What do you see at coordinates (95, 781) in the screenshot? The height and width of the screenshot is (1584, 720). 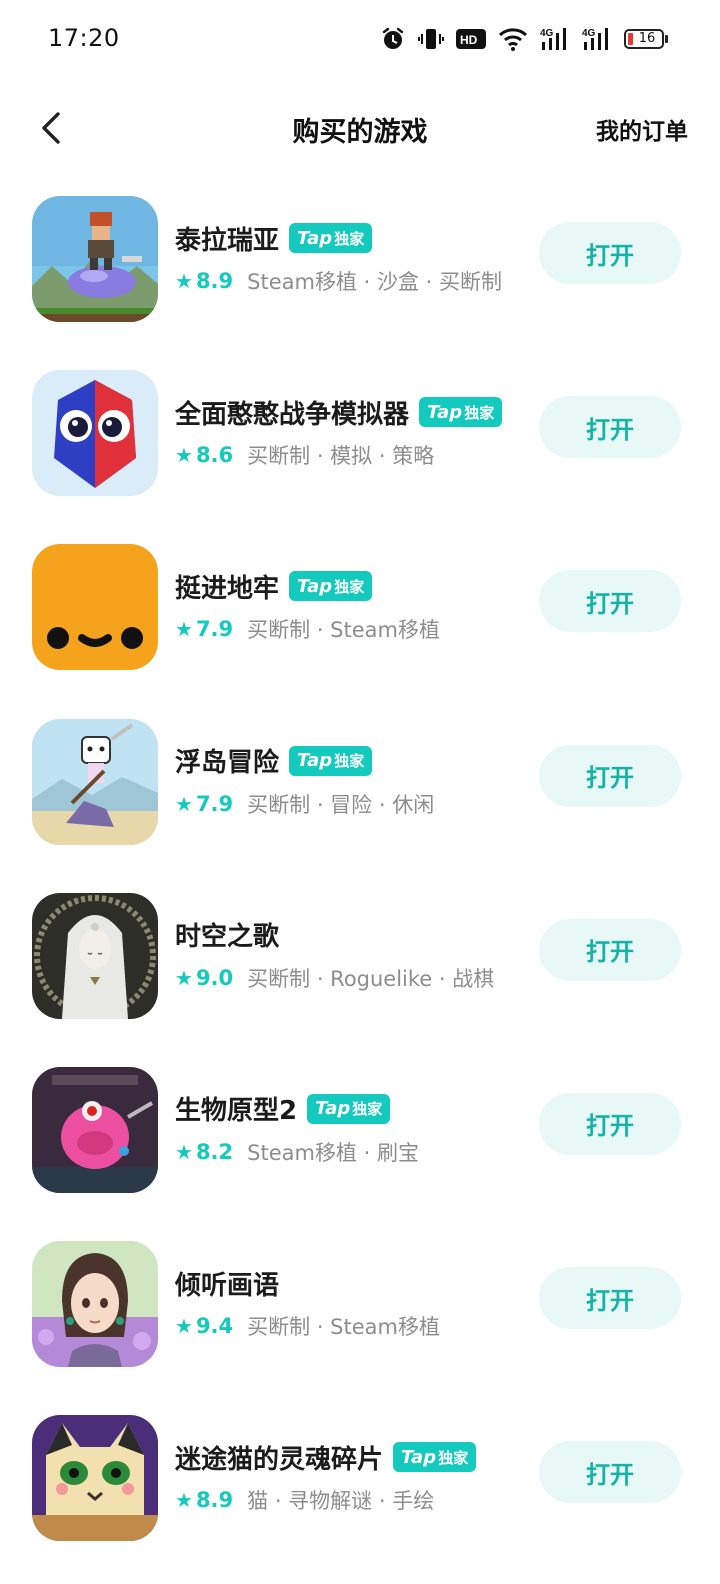 I see `game-icon-floating-island` at bounding box center [95, 781].